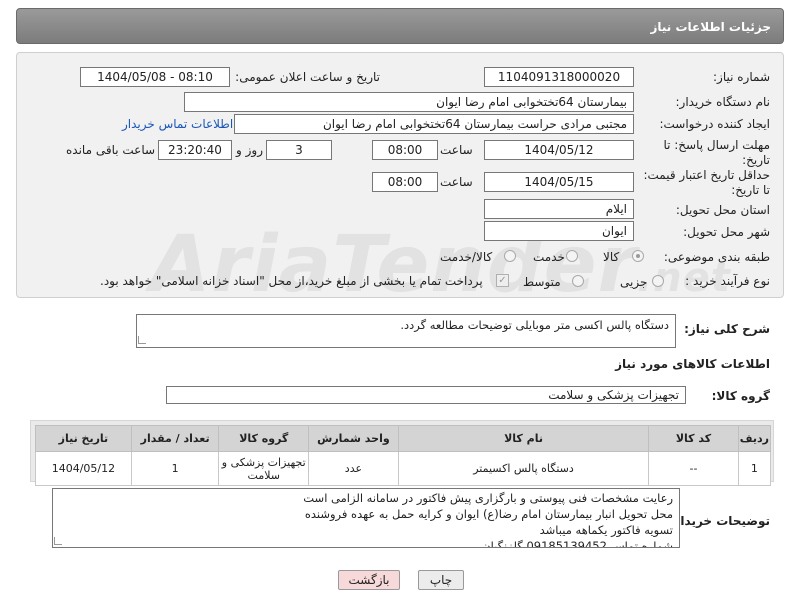  Describe the element at coordinates (726, 232) in the screenshot. I see `city-label: شهر محل تحویل:` at that location.